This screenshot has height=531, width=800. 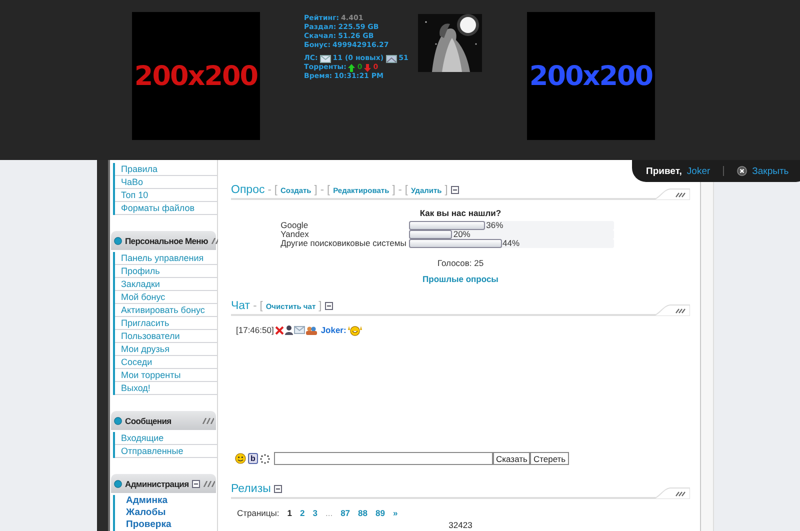 What do you see at coordinates (460, 279) in the screenshot?
I see `past-polls-link: Прошлые опросы` at bounding box center [460, 279].